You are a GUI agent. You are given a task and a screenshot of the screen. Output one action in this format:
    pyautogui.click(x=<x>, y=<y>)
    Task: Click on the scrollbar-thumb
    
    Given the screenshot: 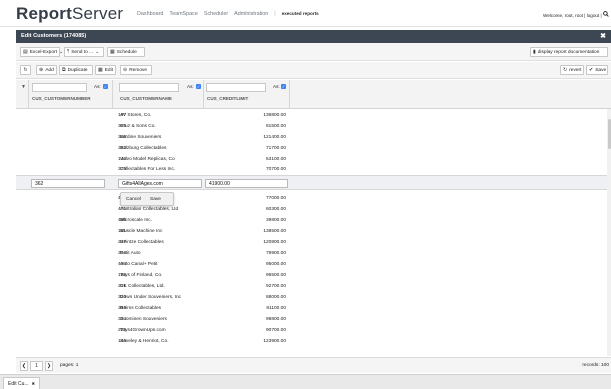 What is the action you would take?
    pyautogui.click(x=609, y=134)
    